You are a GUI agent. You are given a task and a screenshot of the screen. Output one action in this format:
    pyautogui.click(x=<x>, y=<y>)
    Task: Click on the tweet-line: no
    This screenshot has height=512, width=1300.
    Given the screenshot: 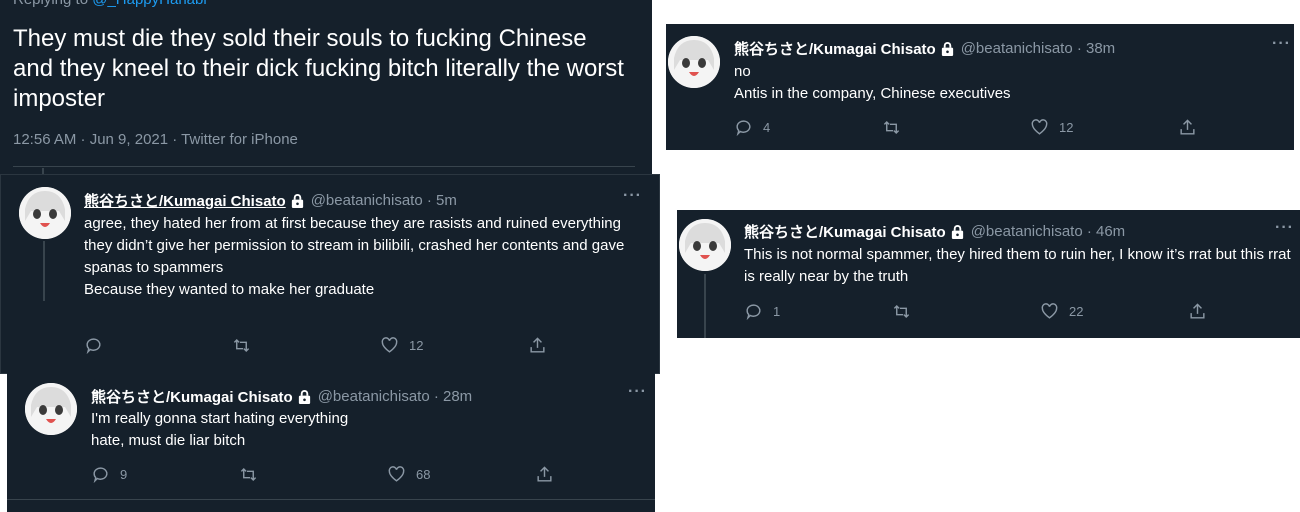 What is the action you would take?
    pyautogui.click(x=742, y=71)
    